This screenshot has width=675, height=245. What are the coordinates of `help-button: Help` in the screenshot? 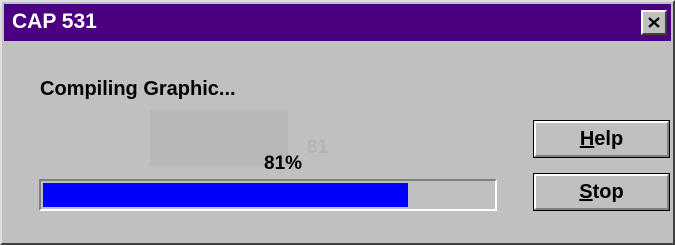 It's located at (601, 139).